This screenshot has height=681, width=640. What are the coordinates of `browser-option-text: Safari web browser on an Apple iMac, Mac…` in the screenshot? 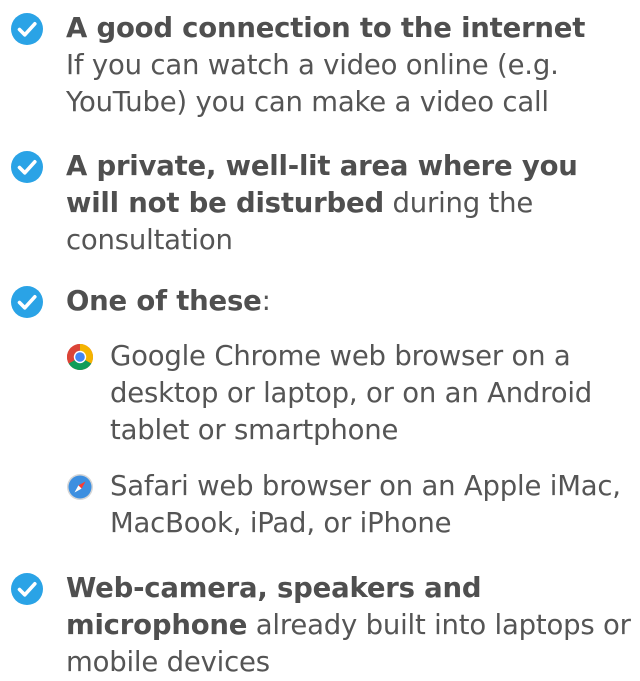 It's located at (365, 504).